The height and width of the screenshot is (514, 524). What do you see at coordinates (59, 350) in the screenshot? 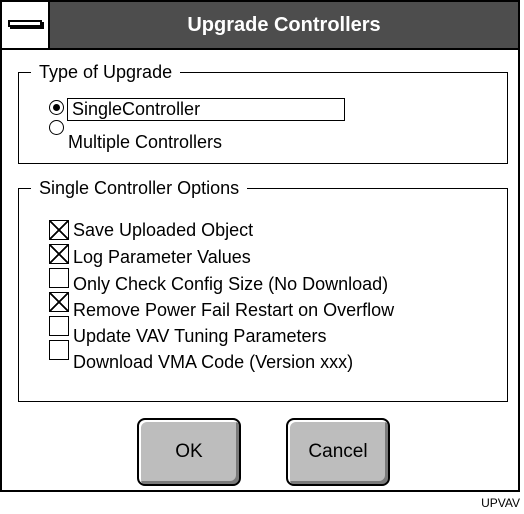
I see `download-vma-code-checkbox` at bounding box center [59, 350].